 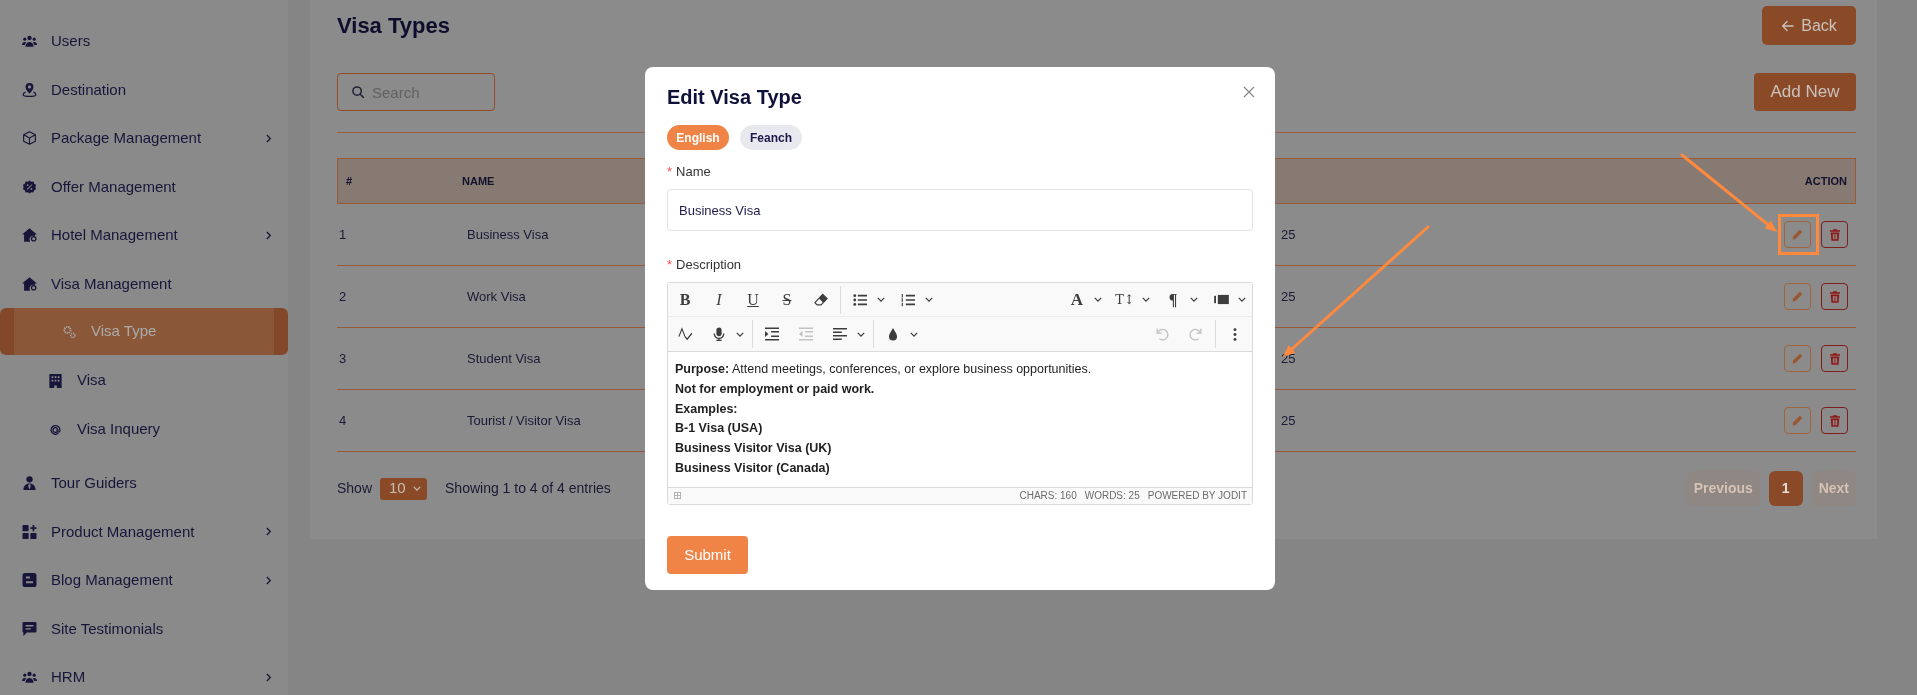 What do you see at coordinates (1788, 25) in the screenshot?
I see `arrow-left-icon` at bounding box center [1788, 25].